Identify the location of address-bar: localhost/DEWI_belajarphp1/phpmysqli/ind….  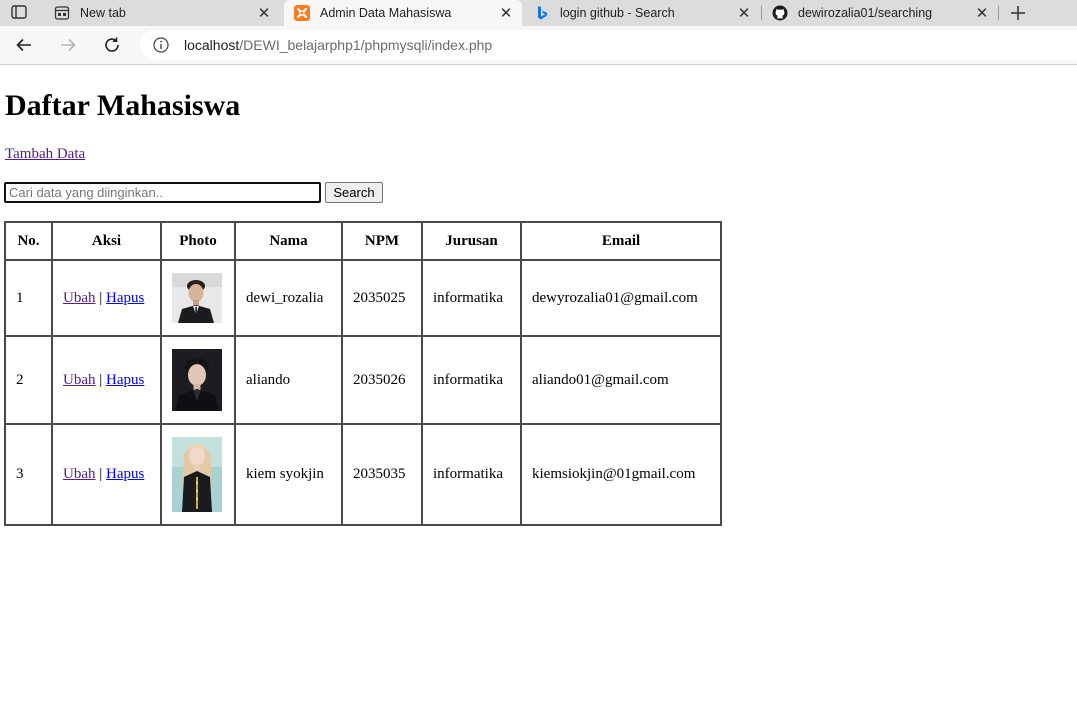
(608, 45).